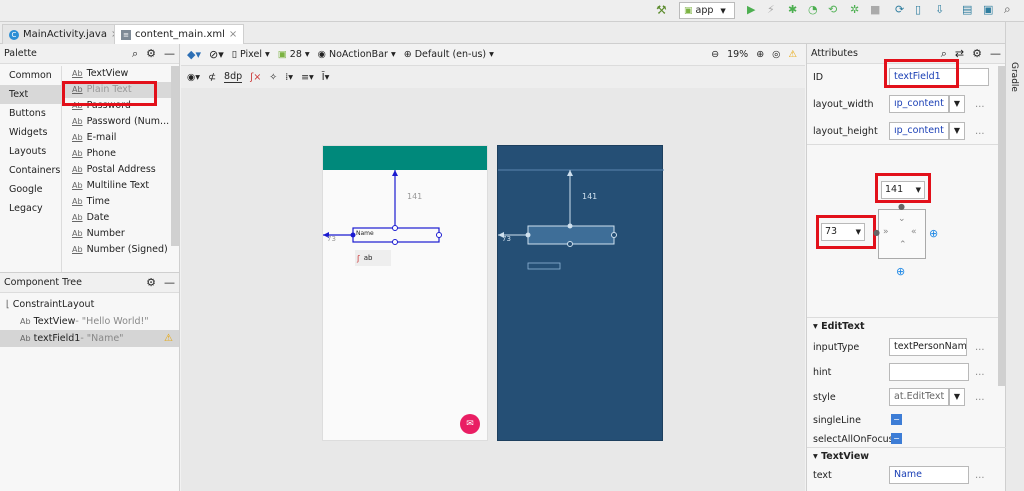 Image resolution: width=1024 pixels, height=491 pixels. I want to click on text-field: Name, so click(929, 475).